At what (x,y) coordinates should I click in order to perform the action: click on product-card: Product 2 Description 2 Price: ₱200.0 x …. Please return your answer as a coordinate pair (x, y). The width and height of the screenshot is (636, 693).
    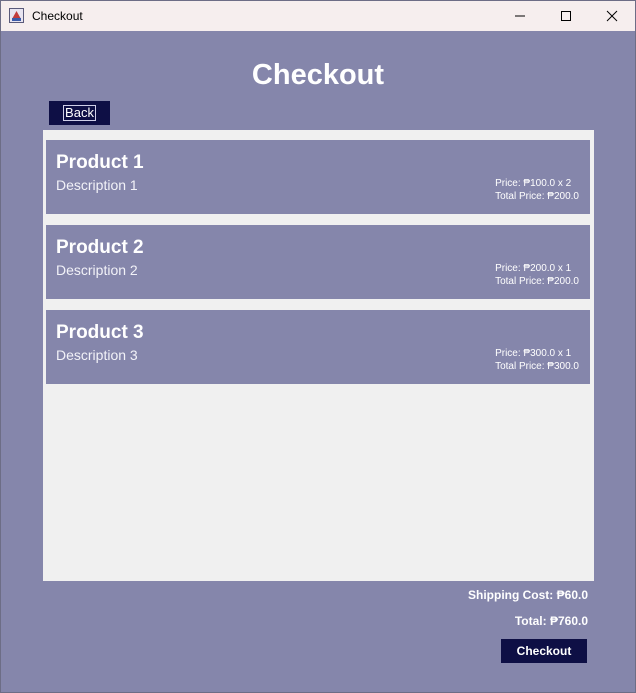
    Looking at the image, I should click on (318, 262).